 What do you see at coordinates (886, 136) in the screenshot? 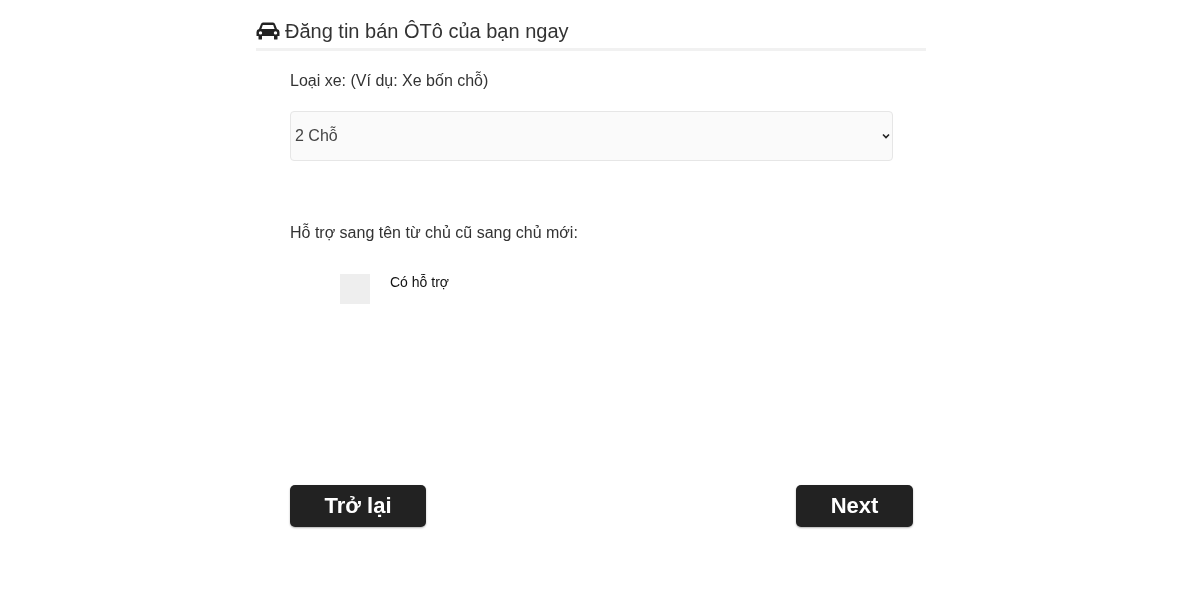
I see `chevron-down-icon` at bounding box center [886, 136].